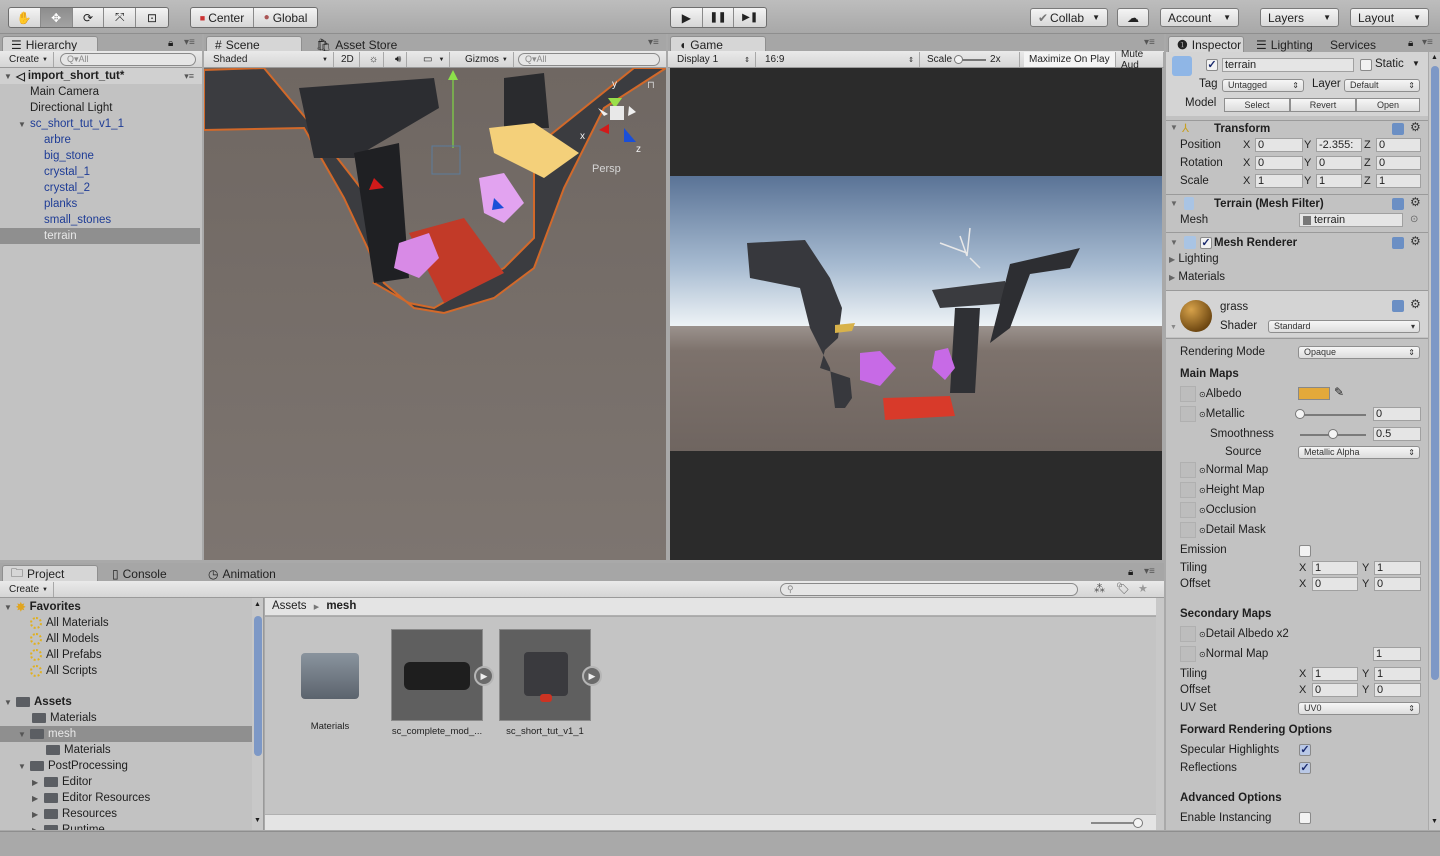 This screenshot has height=856, width=1440. What do you see at coordinates (74, 814) in the screenshot?
I see `folder-item: ▶ Resources` at bounding box center [74, 814].